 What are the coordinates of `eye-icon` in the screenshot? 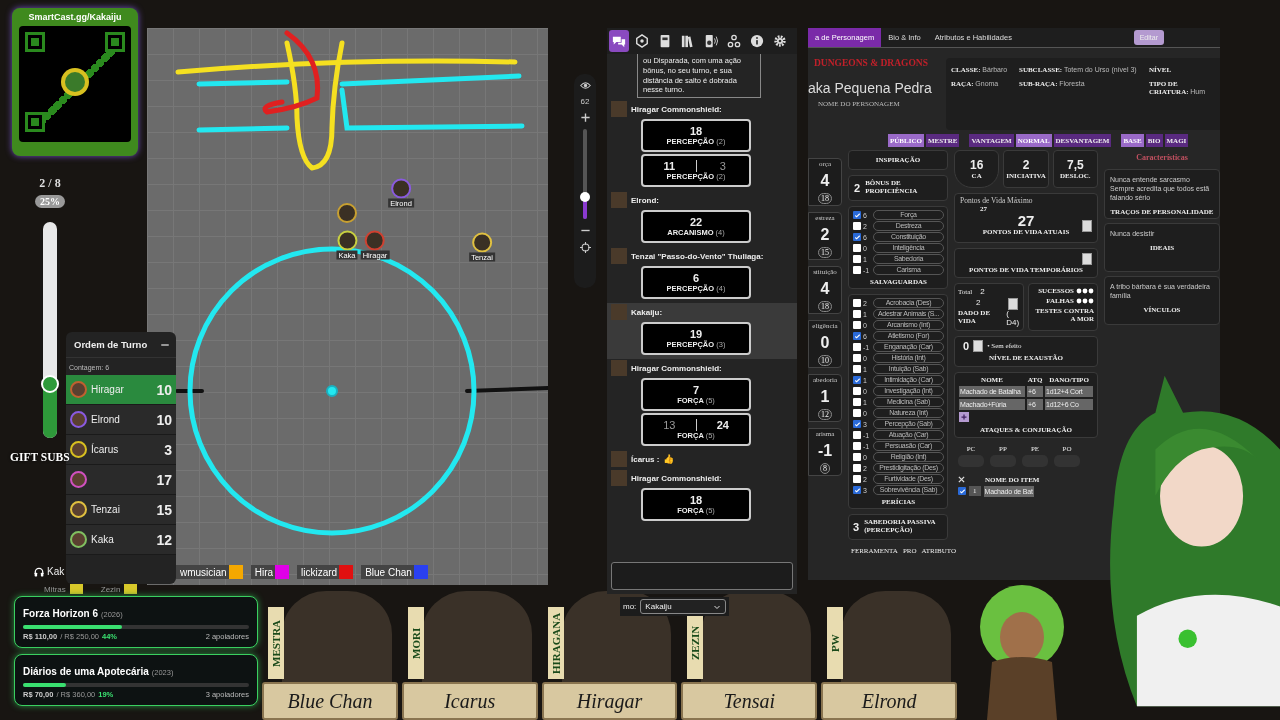 It's located at (585, 85).